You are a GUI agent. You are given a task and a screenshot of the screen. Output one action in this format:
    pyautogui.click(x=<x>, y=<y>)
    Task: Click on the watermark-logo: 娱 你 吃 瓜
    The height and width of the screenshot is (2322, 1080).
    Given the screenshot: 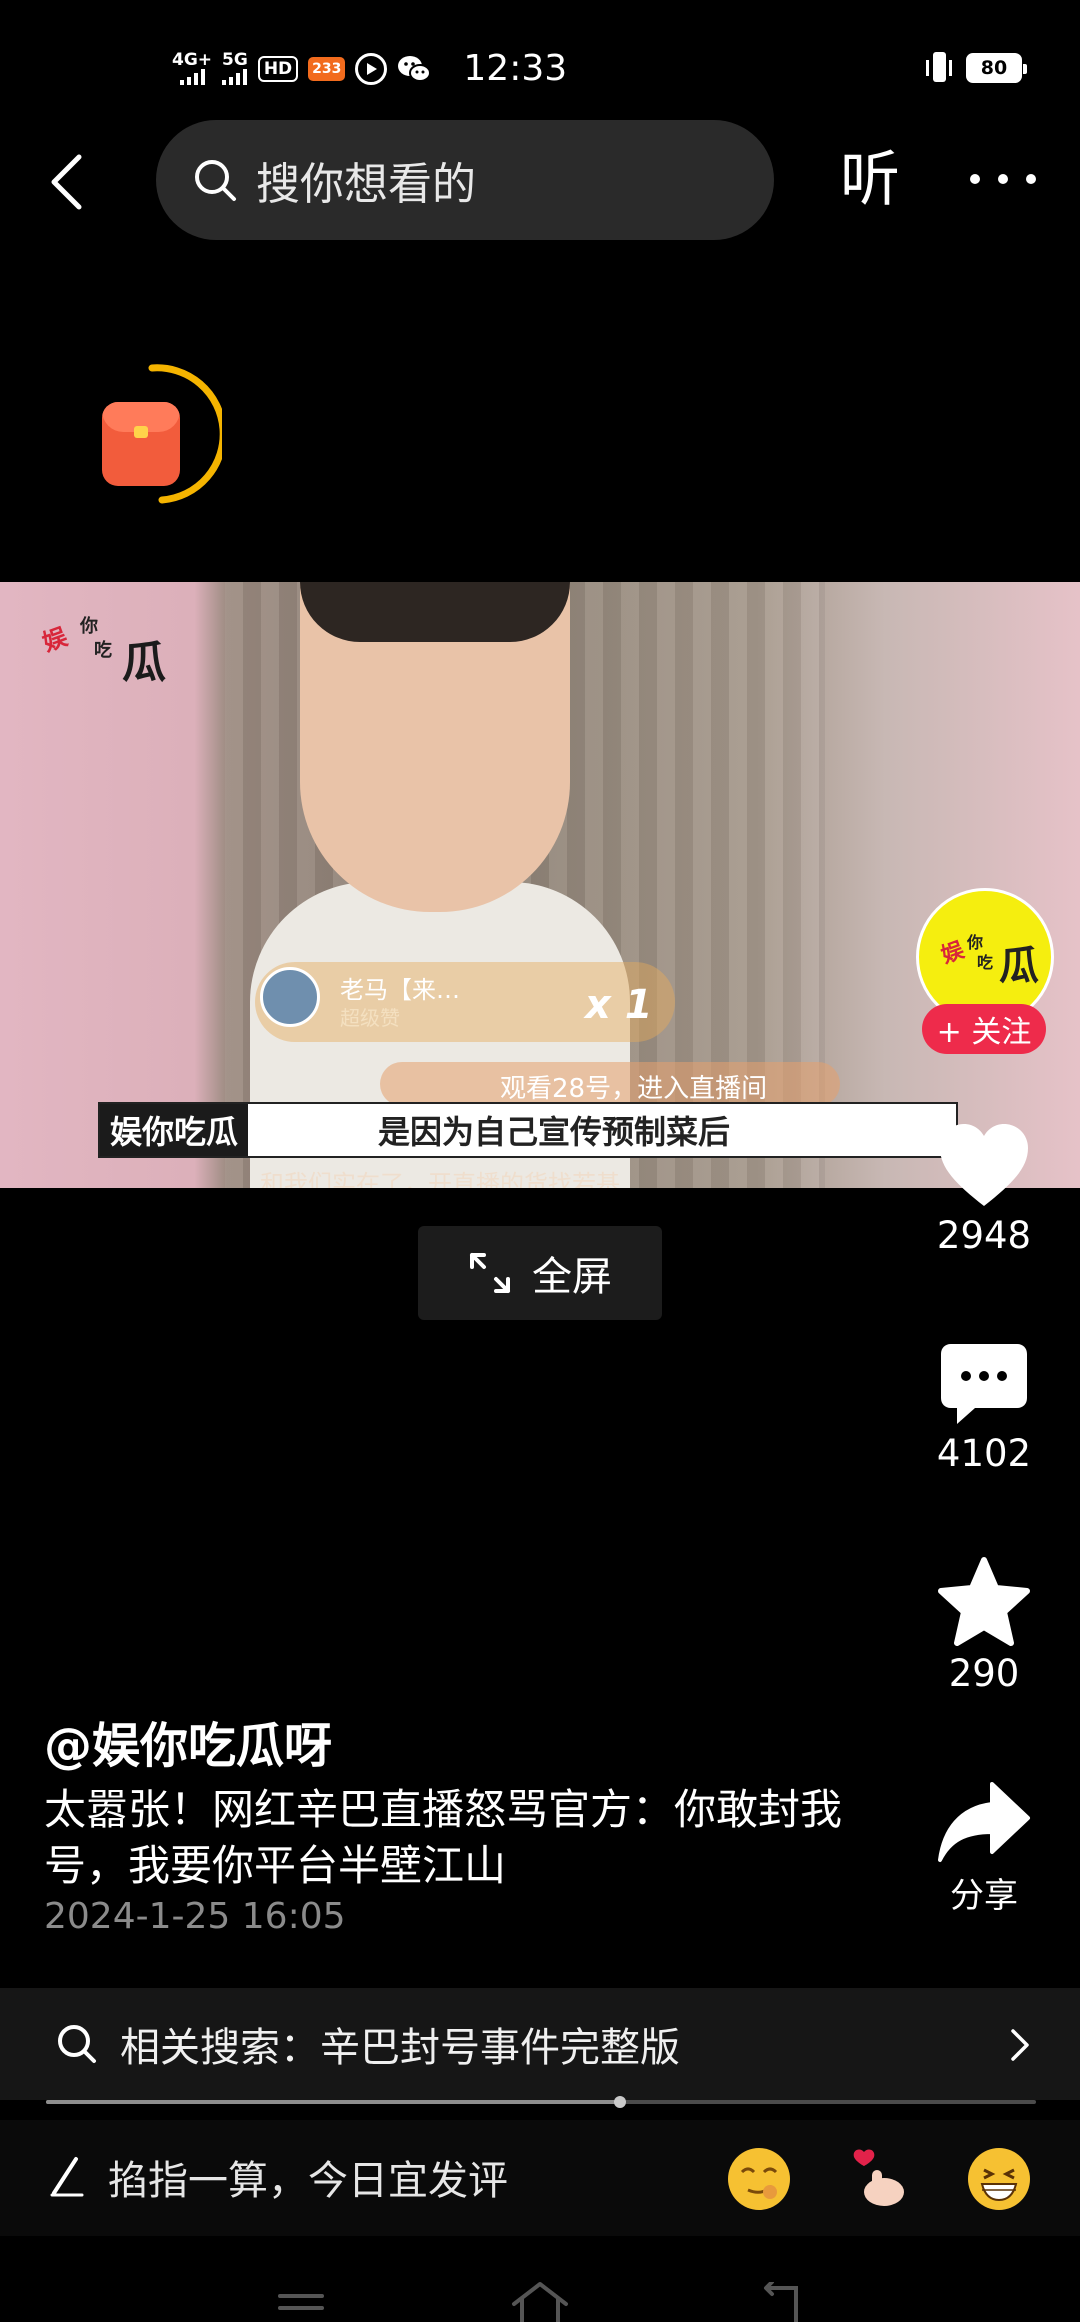 What is the action you would take?
    pyautogui.click(x=102, y=652)
    